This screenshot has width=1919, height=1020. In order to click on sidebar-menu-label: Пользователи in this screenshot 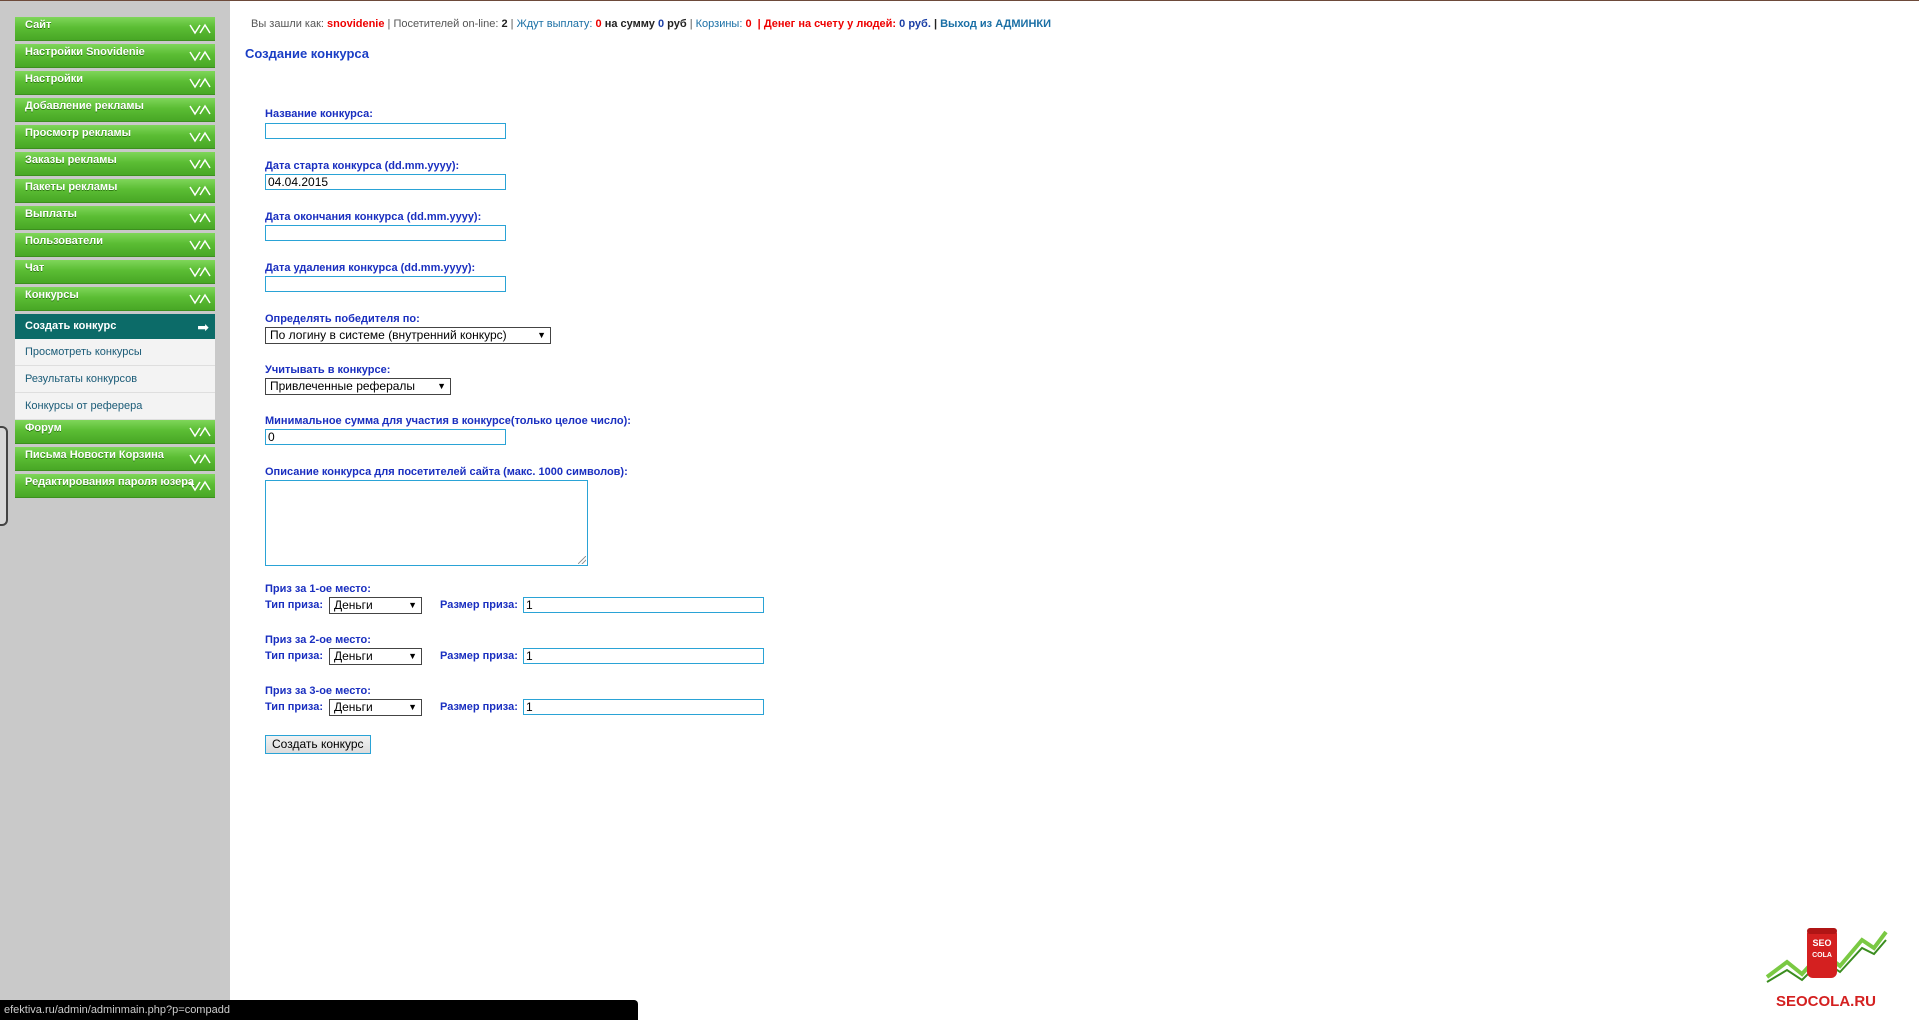, I will do `click(64, 241)`.